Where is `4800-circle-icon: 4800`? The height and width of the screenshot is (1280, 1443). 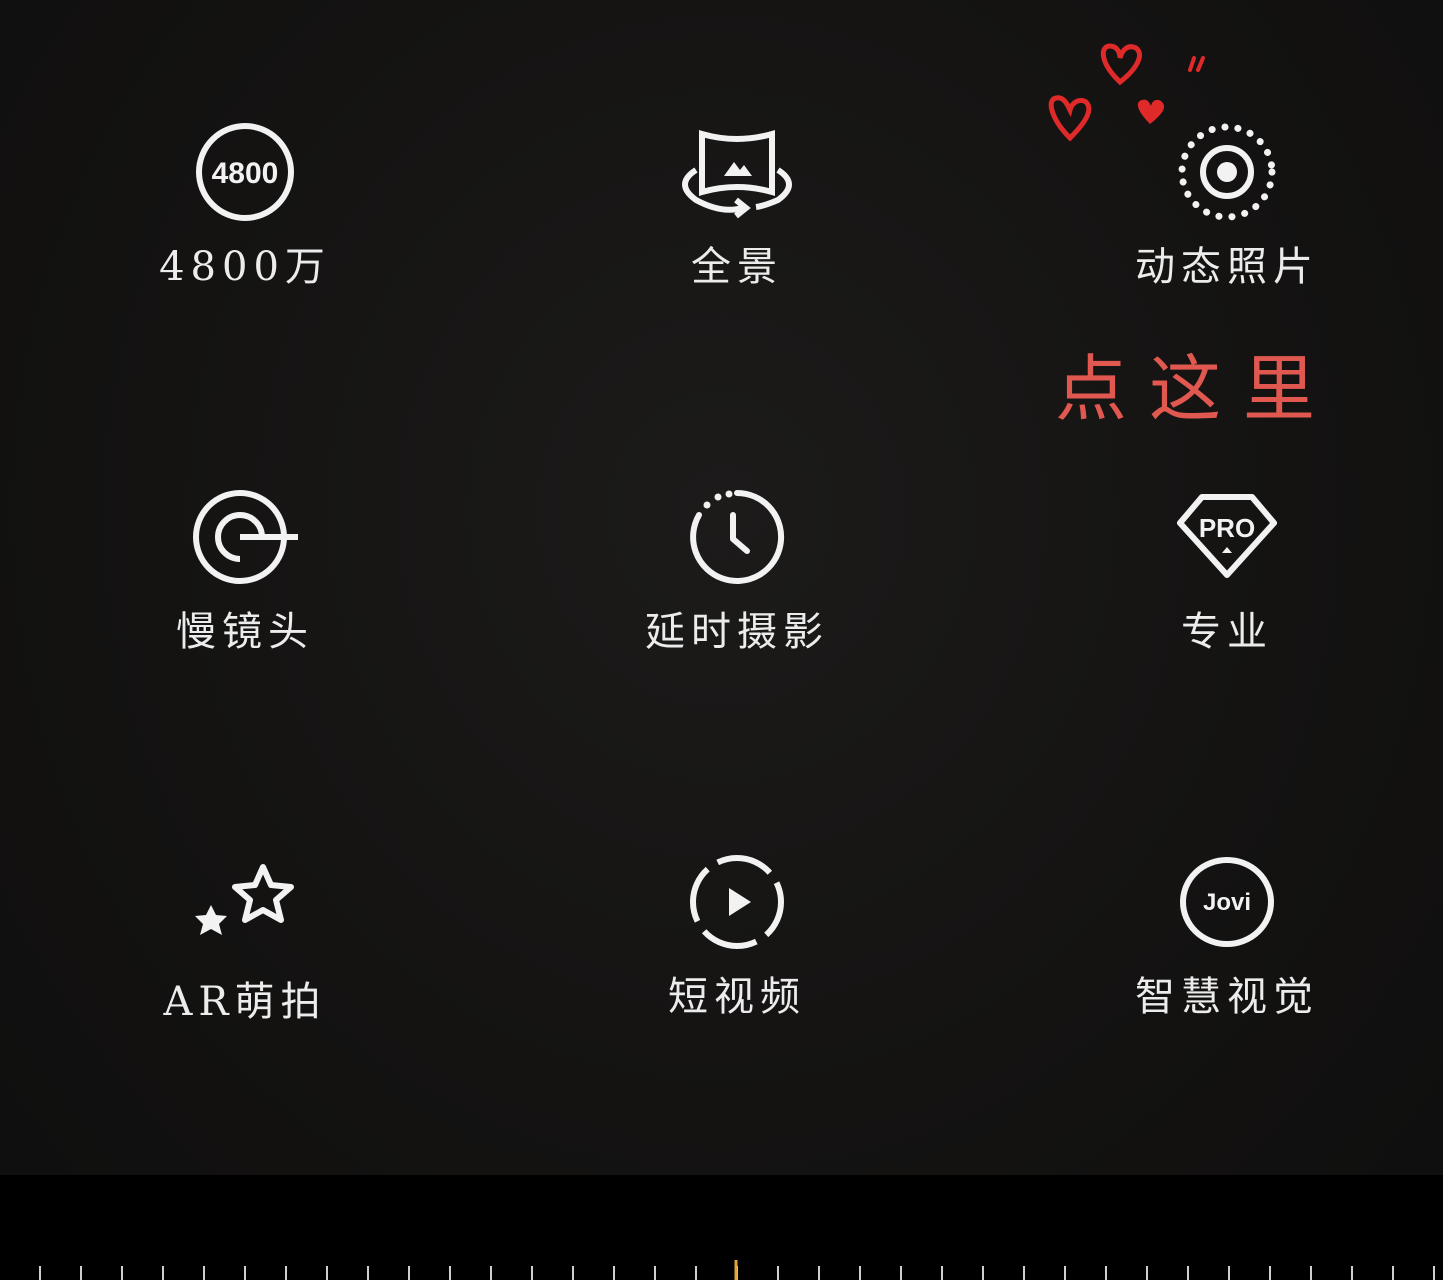
4800-circle-icon: 4800 is located at coordinates (245, 172).